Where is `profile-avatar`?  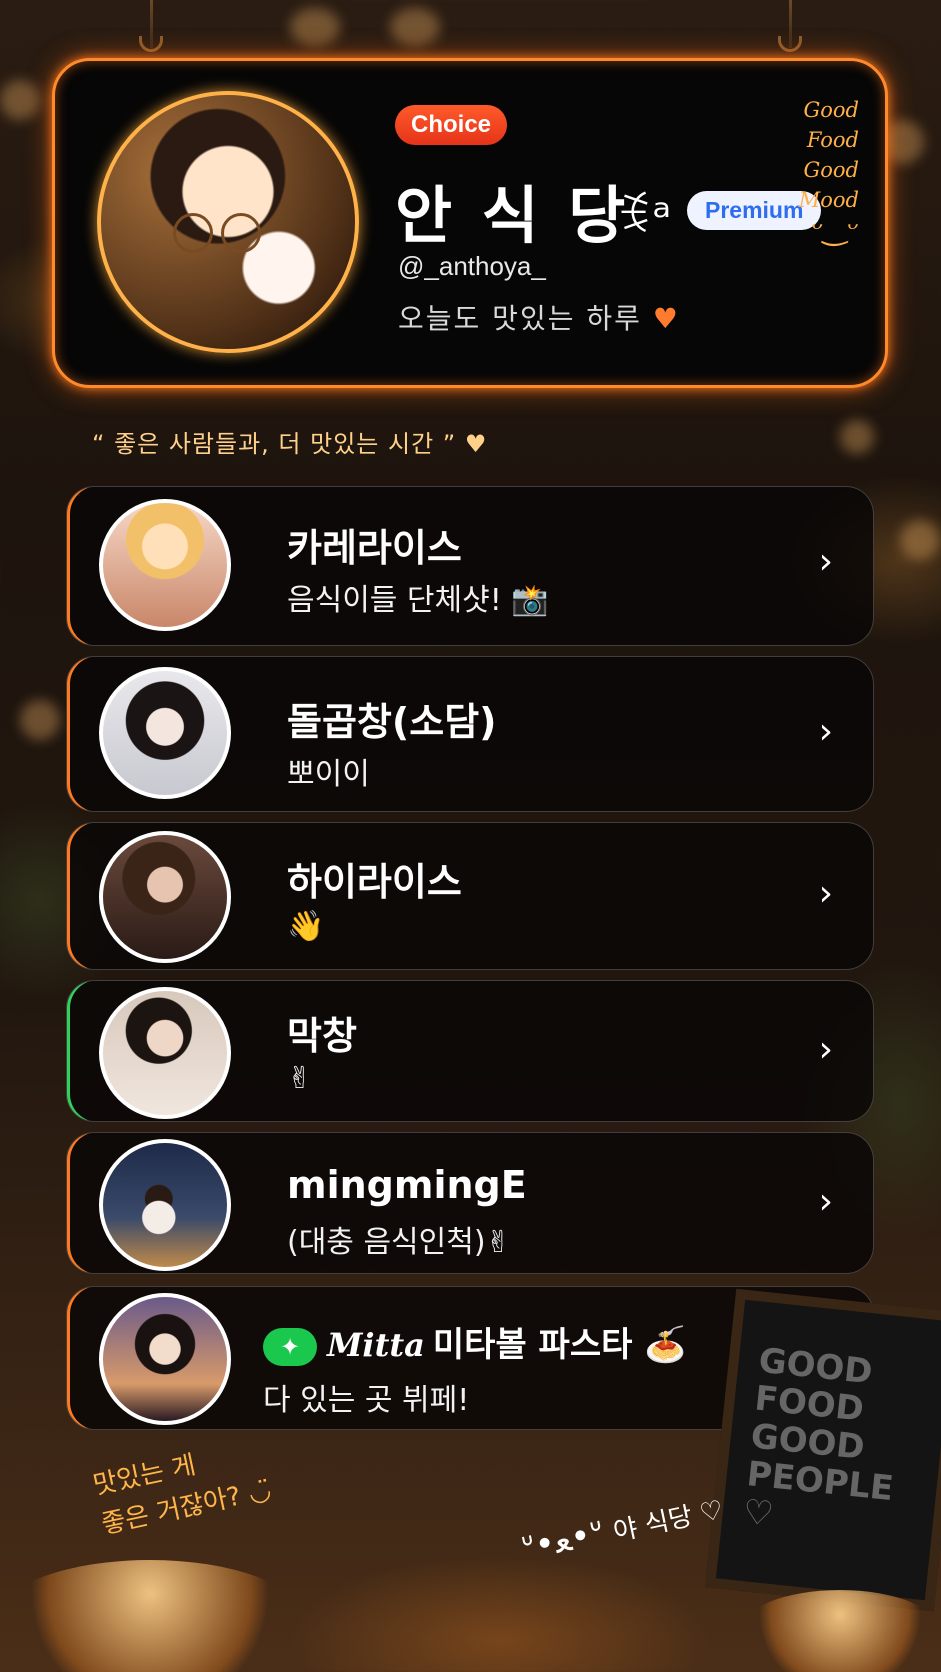 profile-avatar is located at coordinates (228, 222).